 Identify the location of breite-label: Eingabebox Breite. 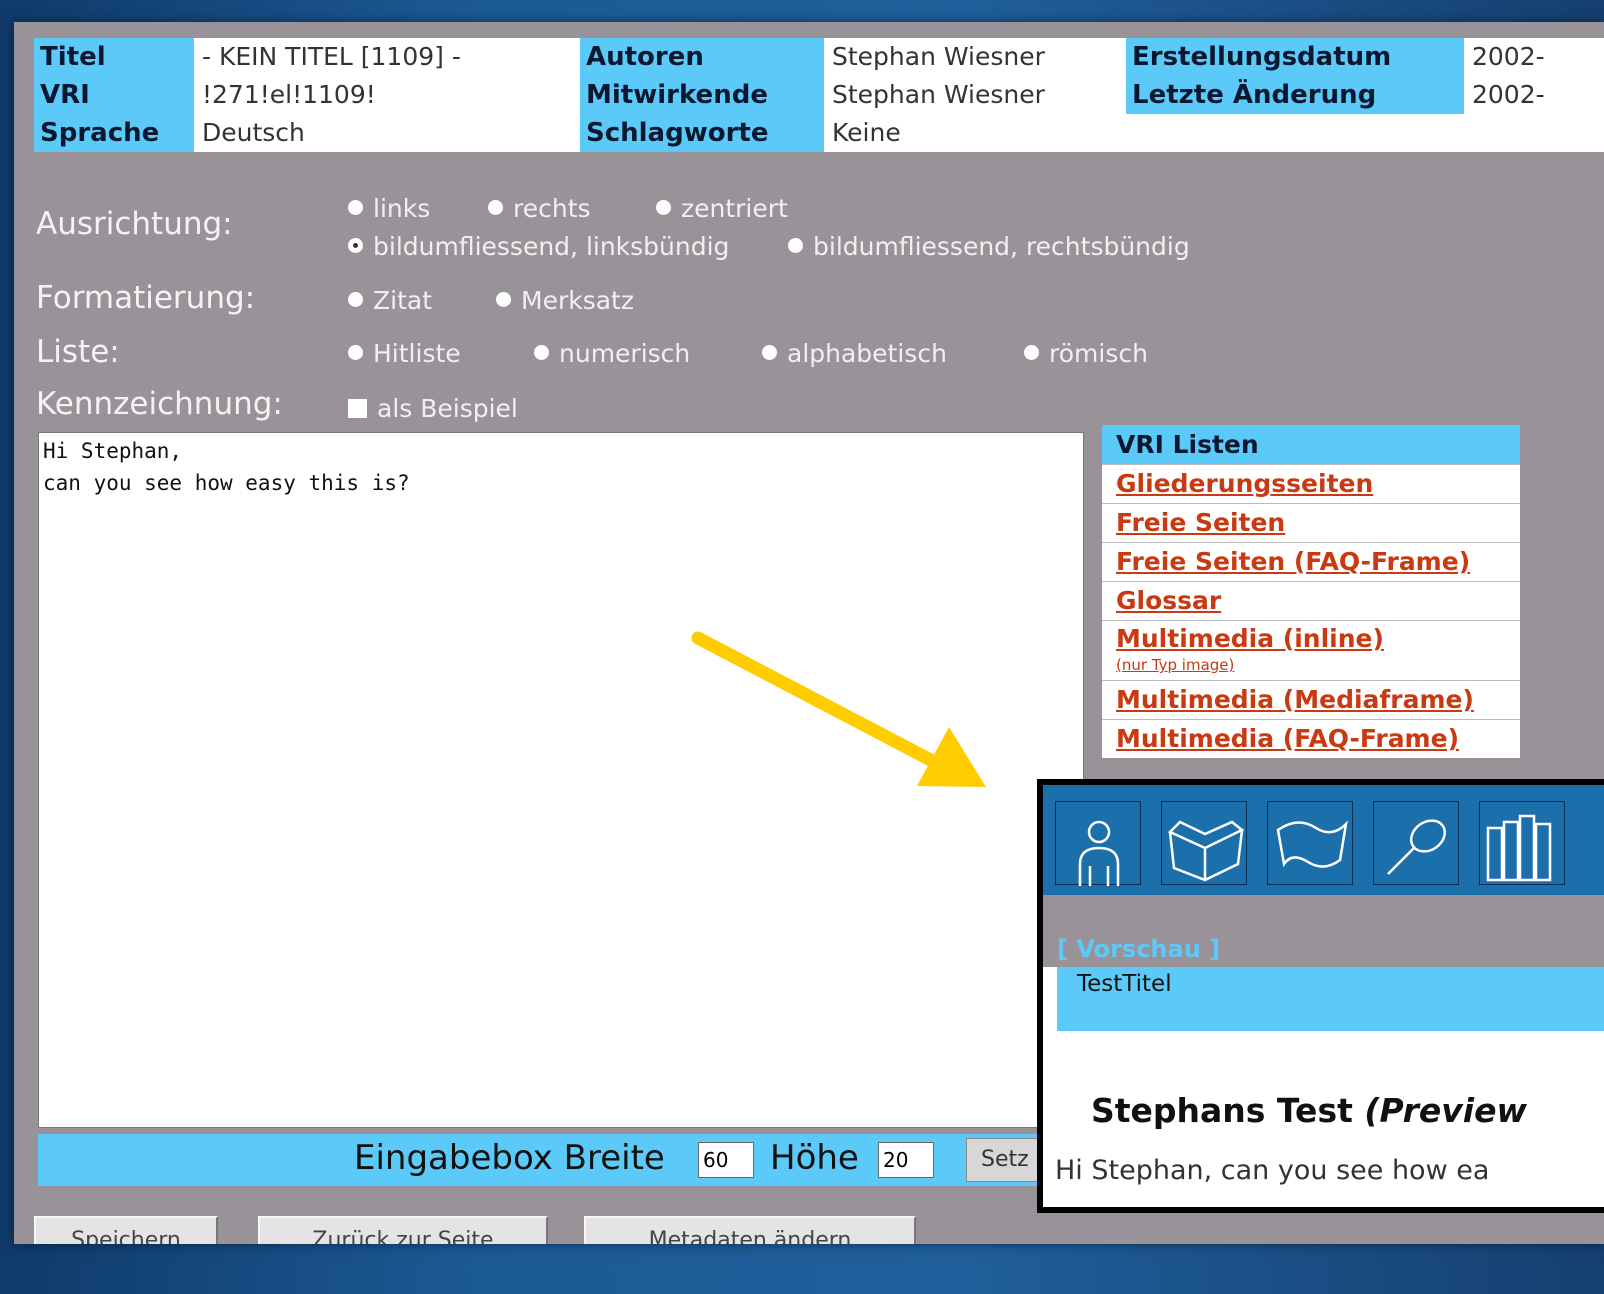
(509, 1158).